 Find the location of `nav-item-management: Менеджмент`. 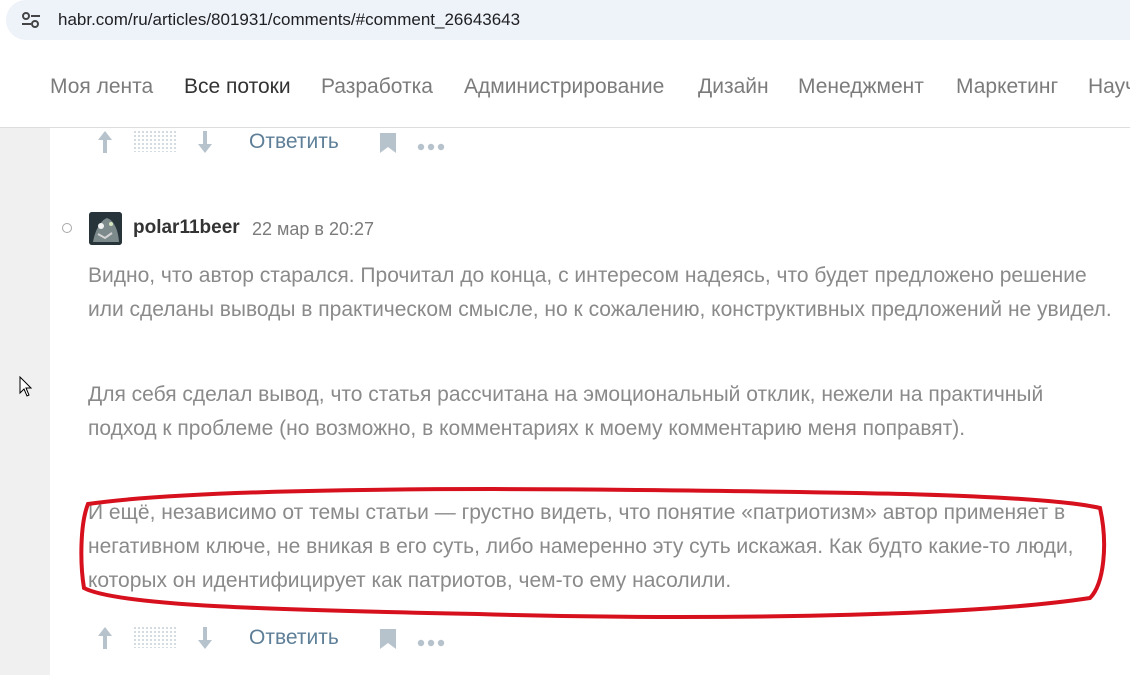

nav-item-management: Менеджмент is located at coordinates (861, 87).